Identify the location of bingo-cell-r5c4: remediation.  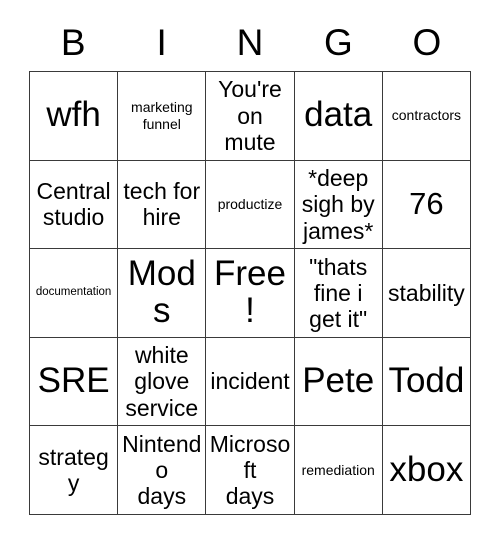
(338, 470).